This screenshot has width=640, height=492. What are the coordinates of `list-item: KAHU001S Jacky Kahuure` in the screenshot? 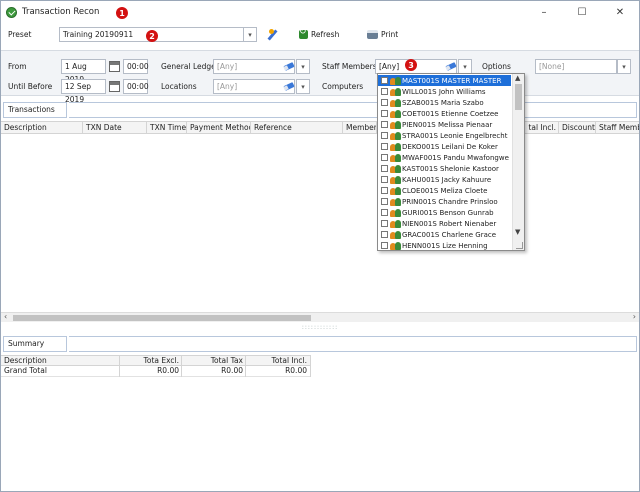 It's located at (444, 179).